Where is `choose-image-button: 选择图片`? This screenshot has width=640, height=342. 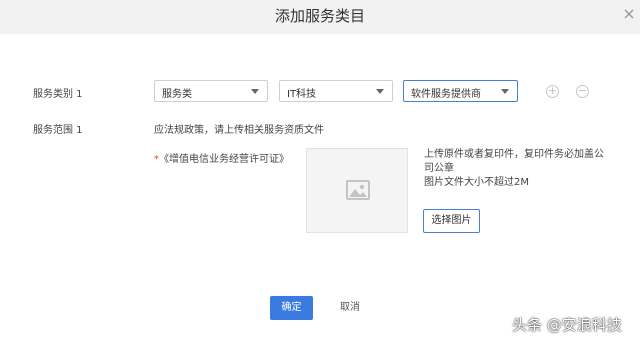
choose-image-button: 选择图片 is located at coordinates (451, 221).